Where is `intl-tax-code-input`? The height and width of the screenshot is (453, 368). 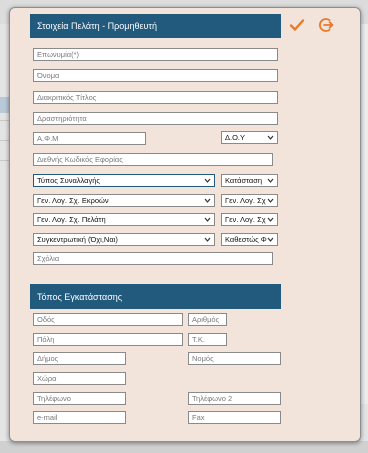
intl-tax-code-input is located at coordinates (153, 159).